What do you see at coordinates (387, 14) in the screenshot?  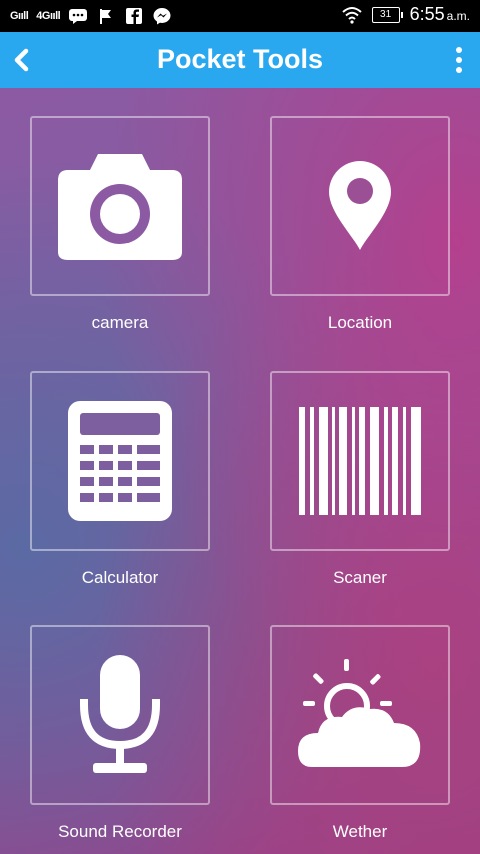 I see `battery-indicator: 31` at bounding box center [387, 14].